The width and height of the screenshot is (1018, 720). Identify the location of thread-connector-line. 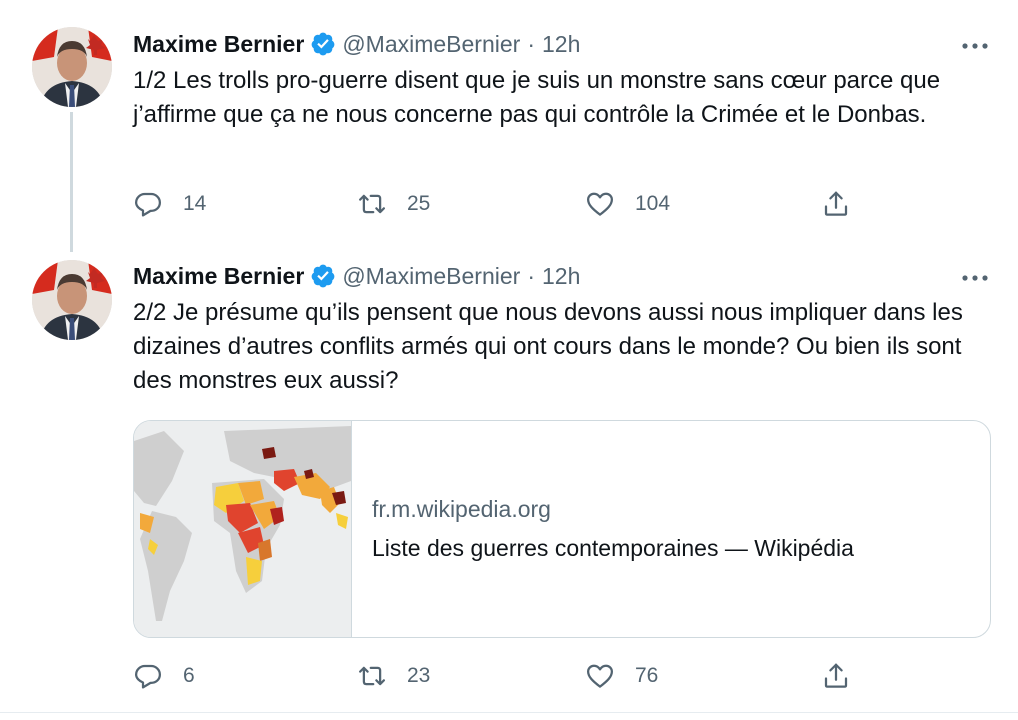
(71, 182).